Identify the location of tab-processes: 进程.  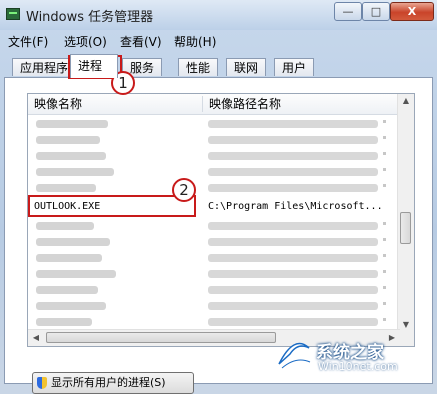
(94, 66).